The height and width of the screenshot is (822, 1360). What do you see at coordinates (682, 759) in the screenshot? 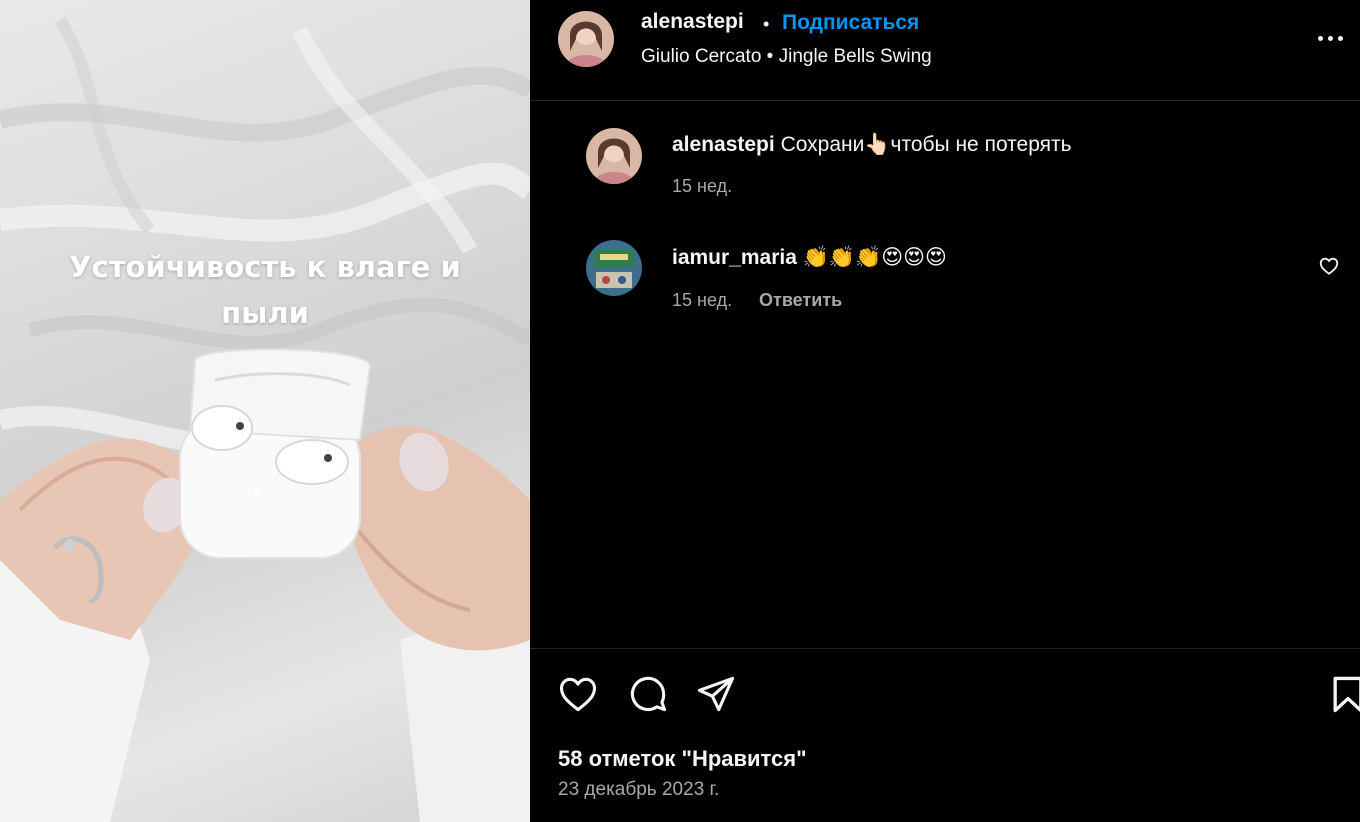
I see `likes-count: 58 отметок "Нравится"` at bounding box center [682, 759].